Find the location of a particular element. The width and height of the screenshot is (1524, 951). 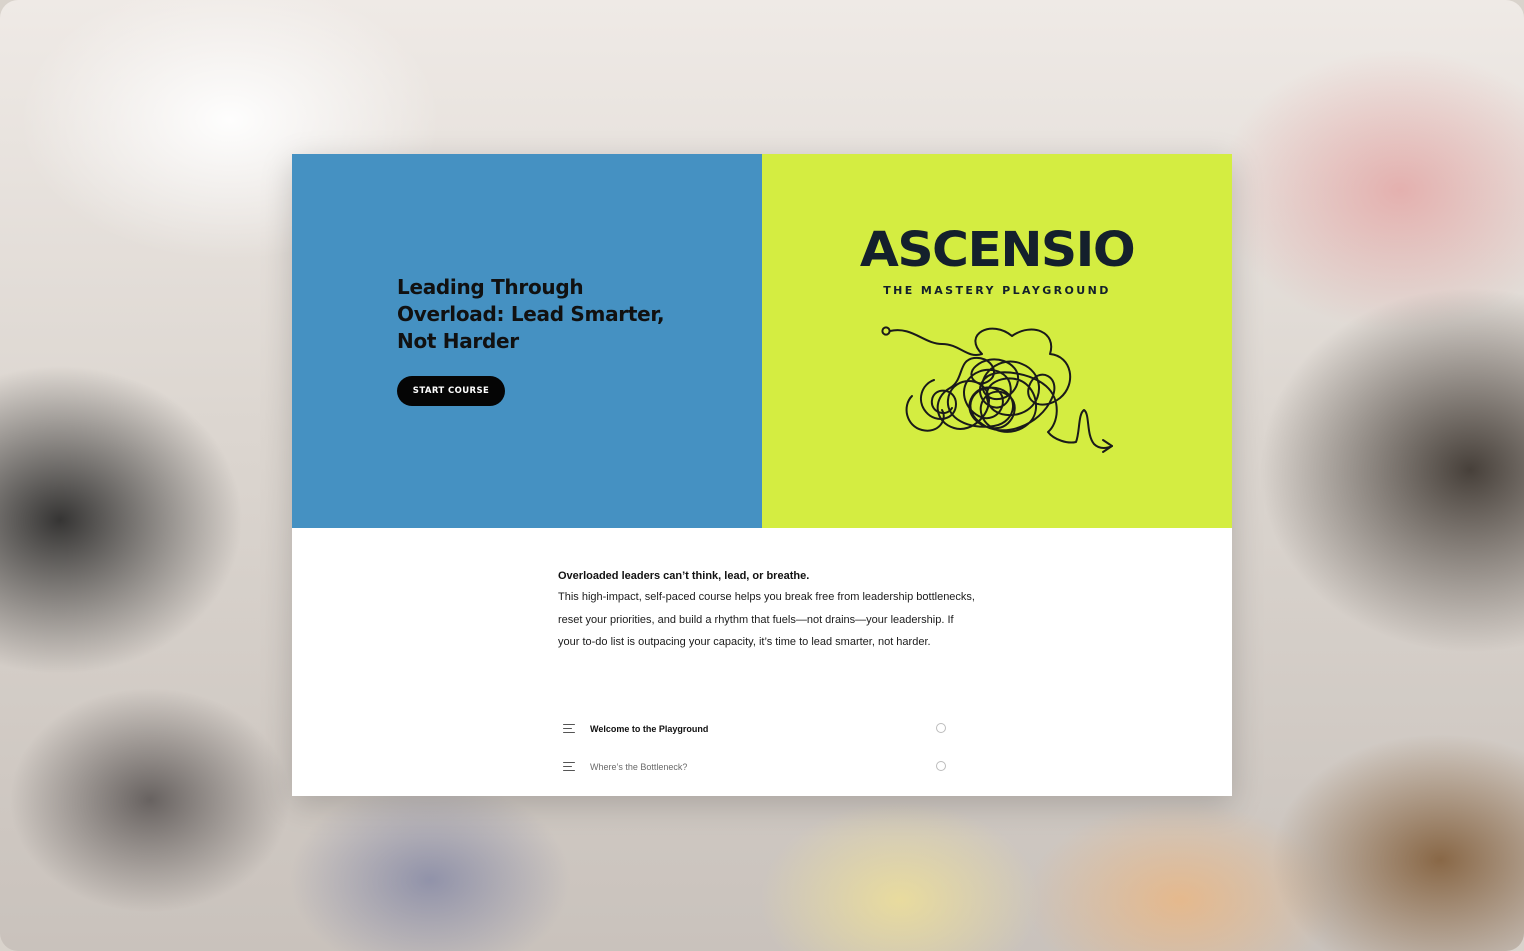

tangled-scribble-arrow-icon is located at coordinates (997, 389).